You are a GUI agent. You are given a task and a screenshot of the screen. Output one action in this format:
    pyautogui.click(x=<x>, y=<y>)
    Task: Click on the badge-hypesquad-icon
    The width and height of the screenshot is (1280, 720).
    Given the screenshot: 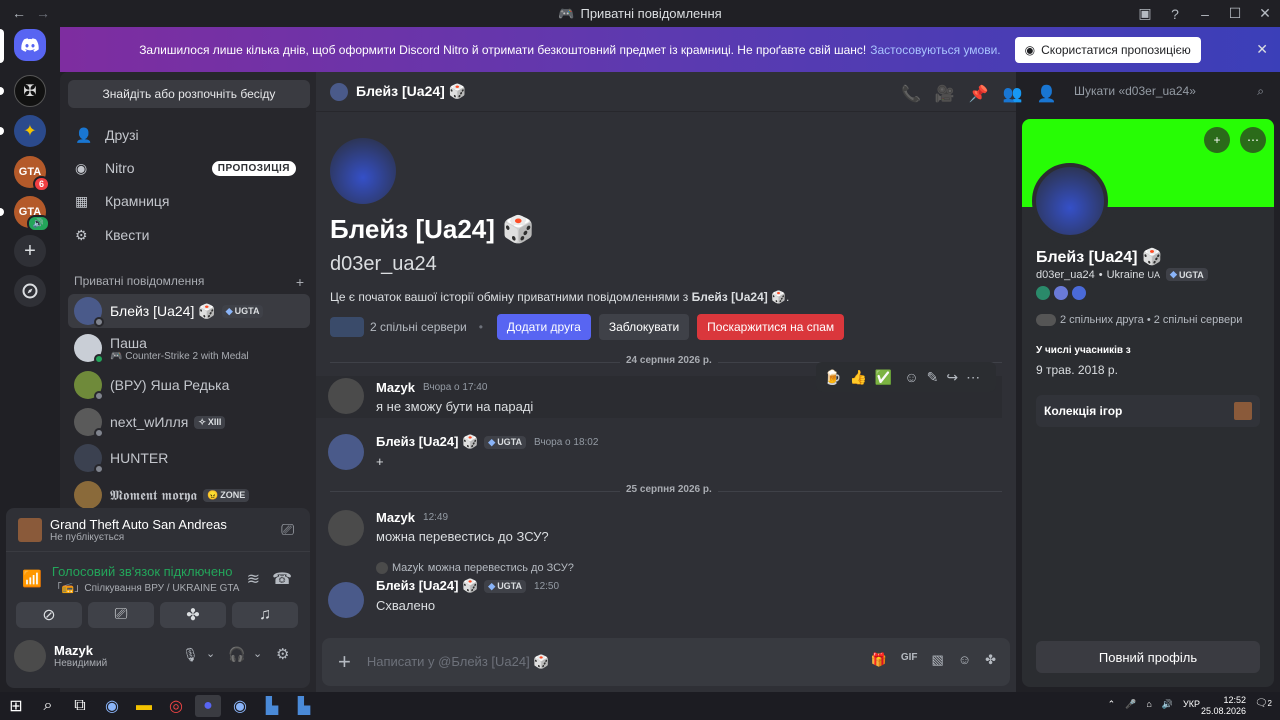 What is the action you would take?
    pyautogui.click(x=1043, y=293)
    